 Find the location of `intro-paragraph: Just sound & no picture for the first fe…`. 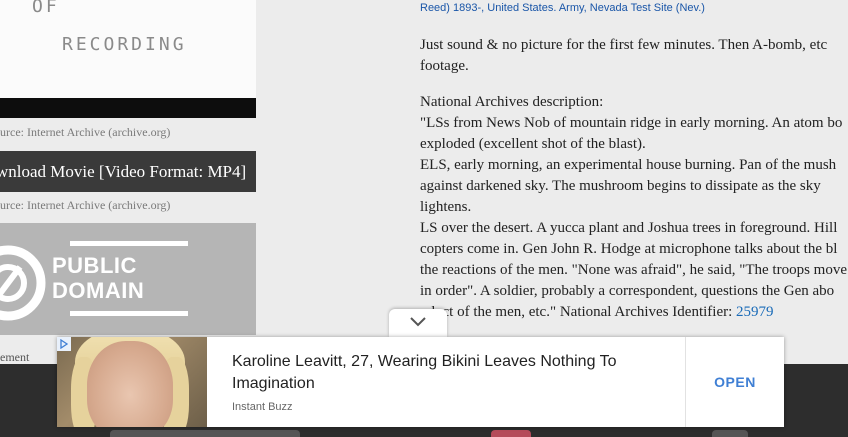

intro-paragraph: Just sound & no picture for the first fe… is located at coordinates (634, 56).